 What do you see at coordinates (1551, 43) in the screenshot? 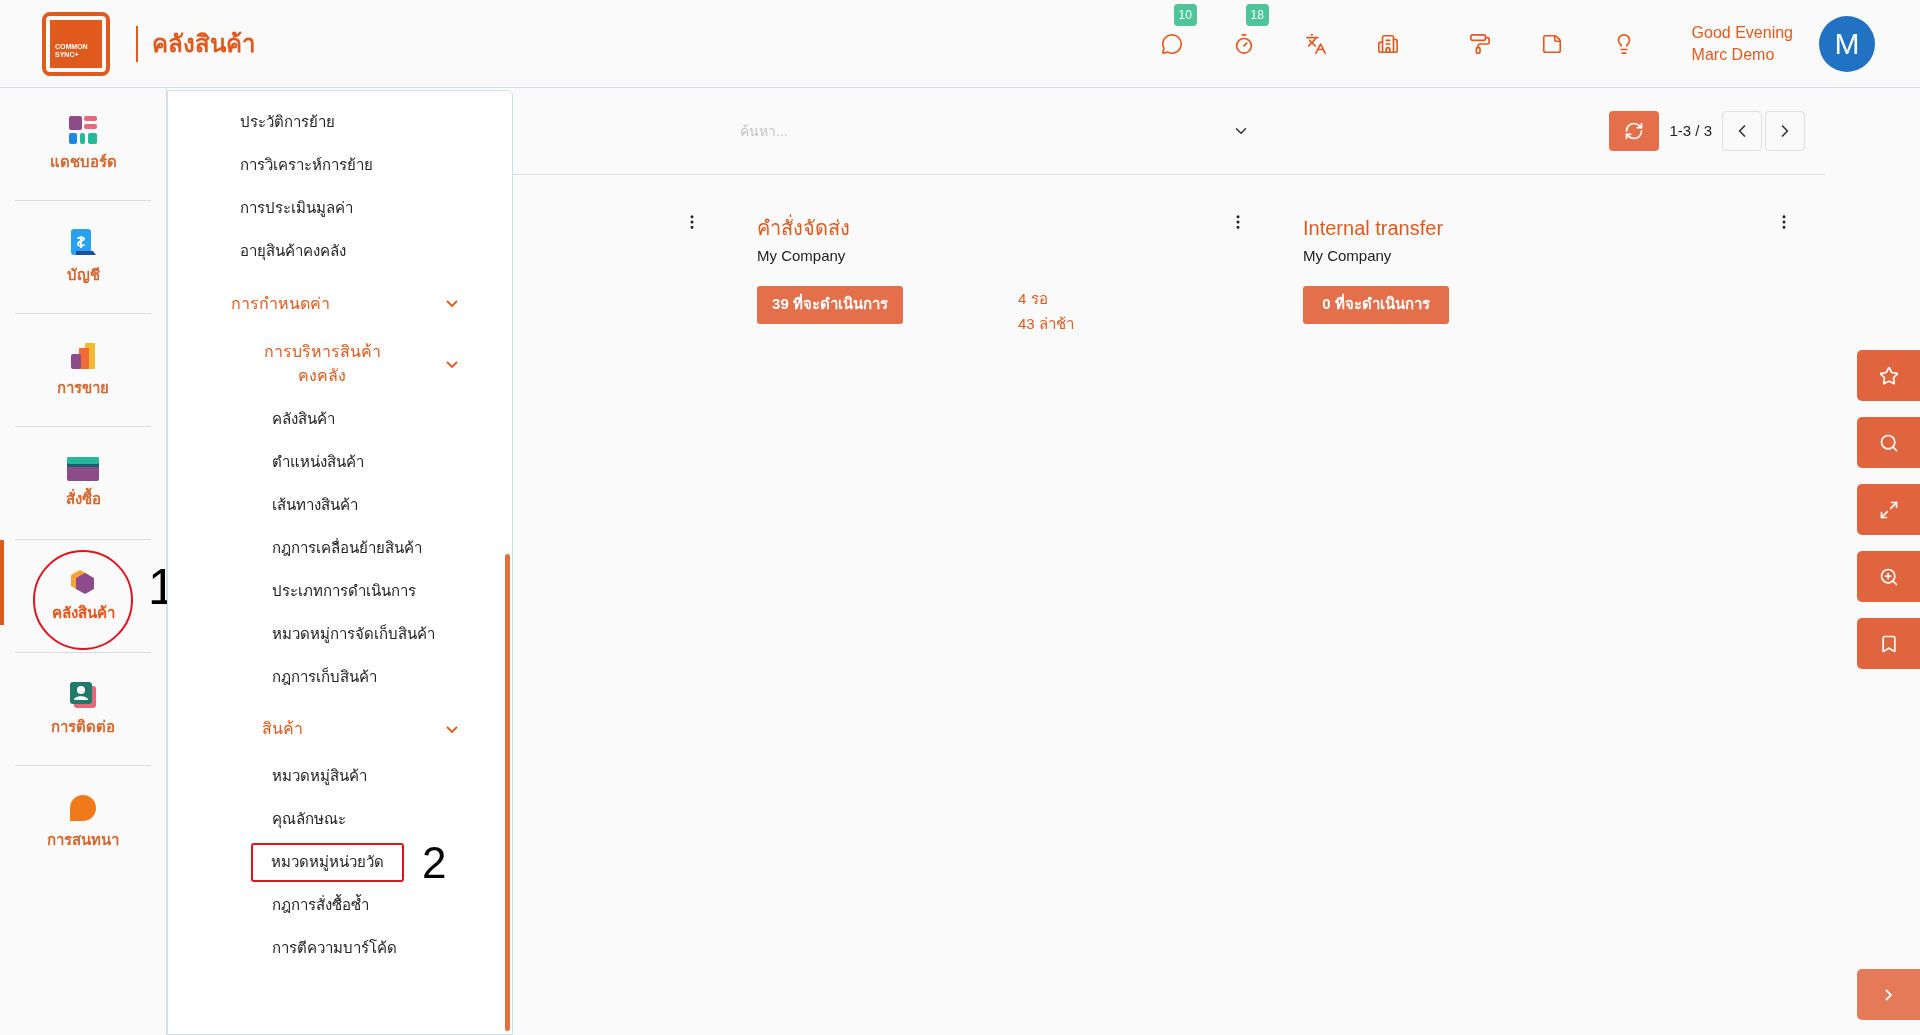
I see `note-icon` at bounding box center [1551, 43].